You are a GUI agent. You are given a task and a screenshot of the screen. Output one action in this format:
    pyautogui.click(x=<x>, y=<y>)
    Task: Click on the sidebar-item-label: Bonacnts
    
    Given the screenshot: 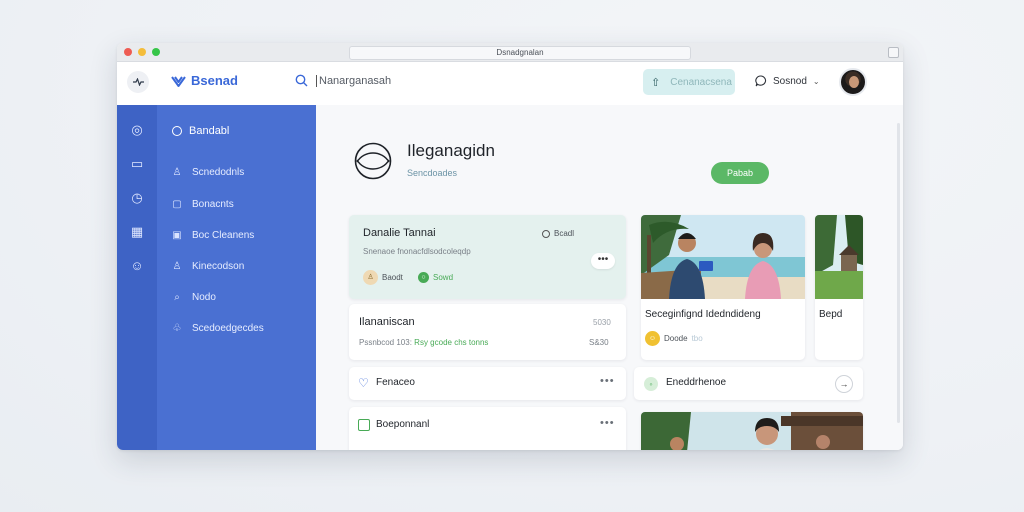 What is the action you would take?
    pyautogui.click(x=213, y=204)
    